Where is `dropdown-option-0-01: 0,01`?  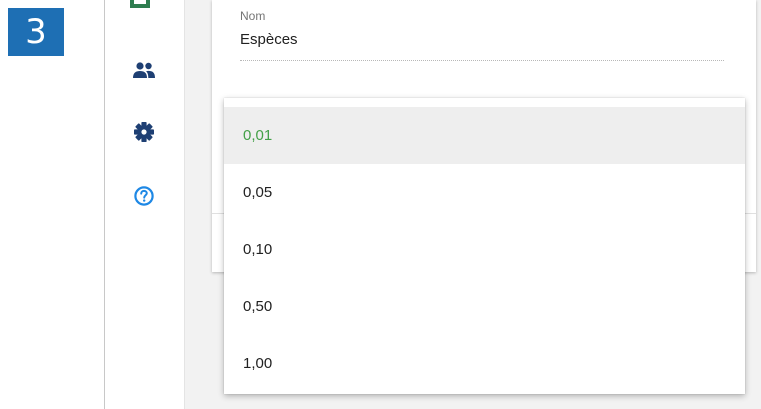
dropdown-option-0-01: 0,01 is located at coordinates (484, 135).